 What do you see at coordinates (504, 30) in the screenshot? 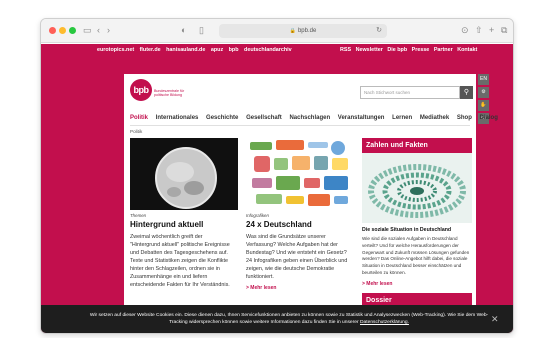
I see `tabs-icon: ⧉` at bounding box center [504, 30].